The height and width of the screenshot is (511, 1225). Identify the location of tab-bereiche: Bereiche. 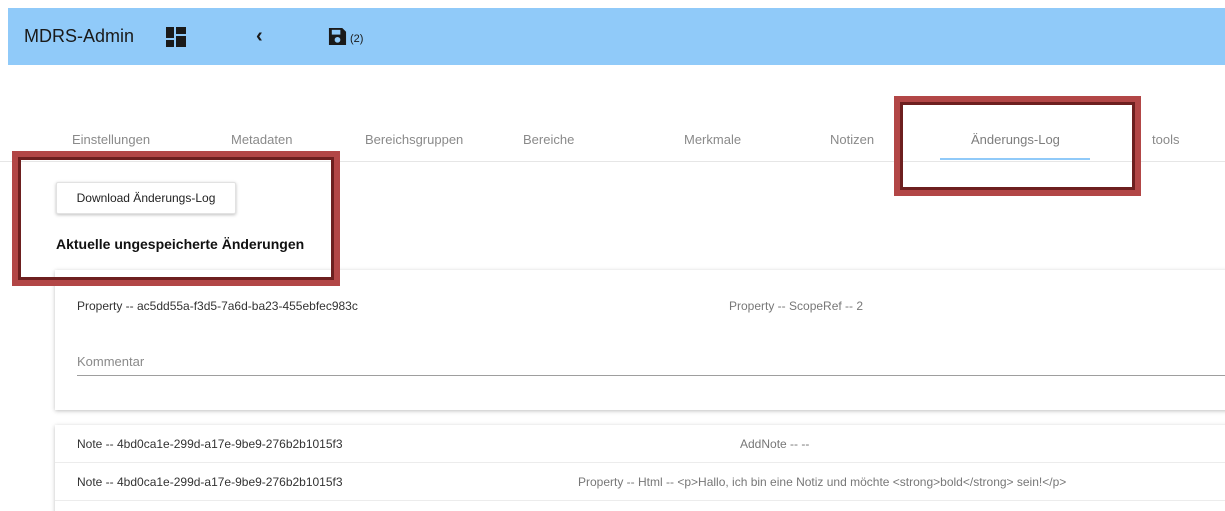
(548, 139).